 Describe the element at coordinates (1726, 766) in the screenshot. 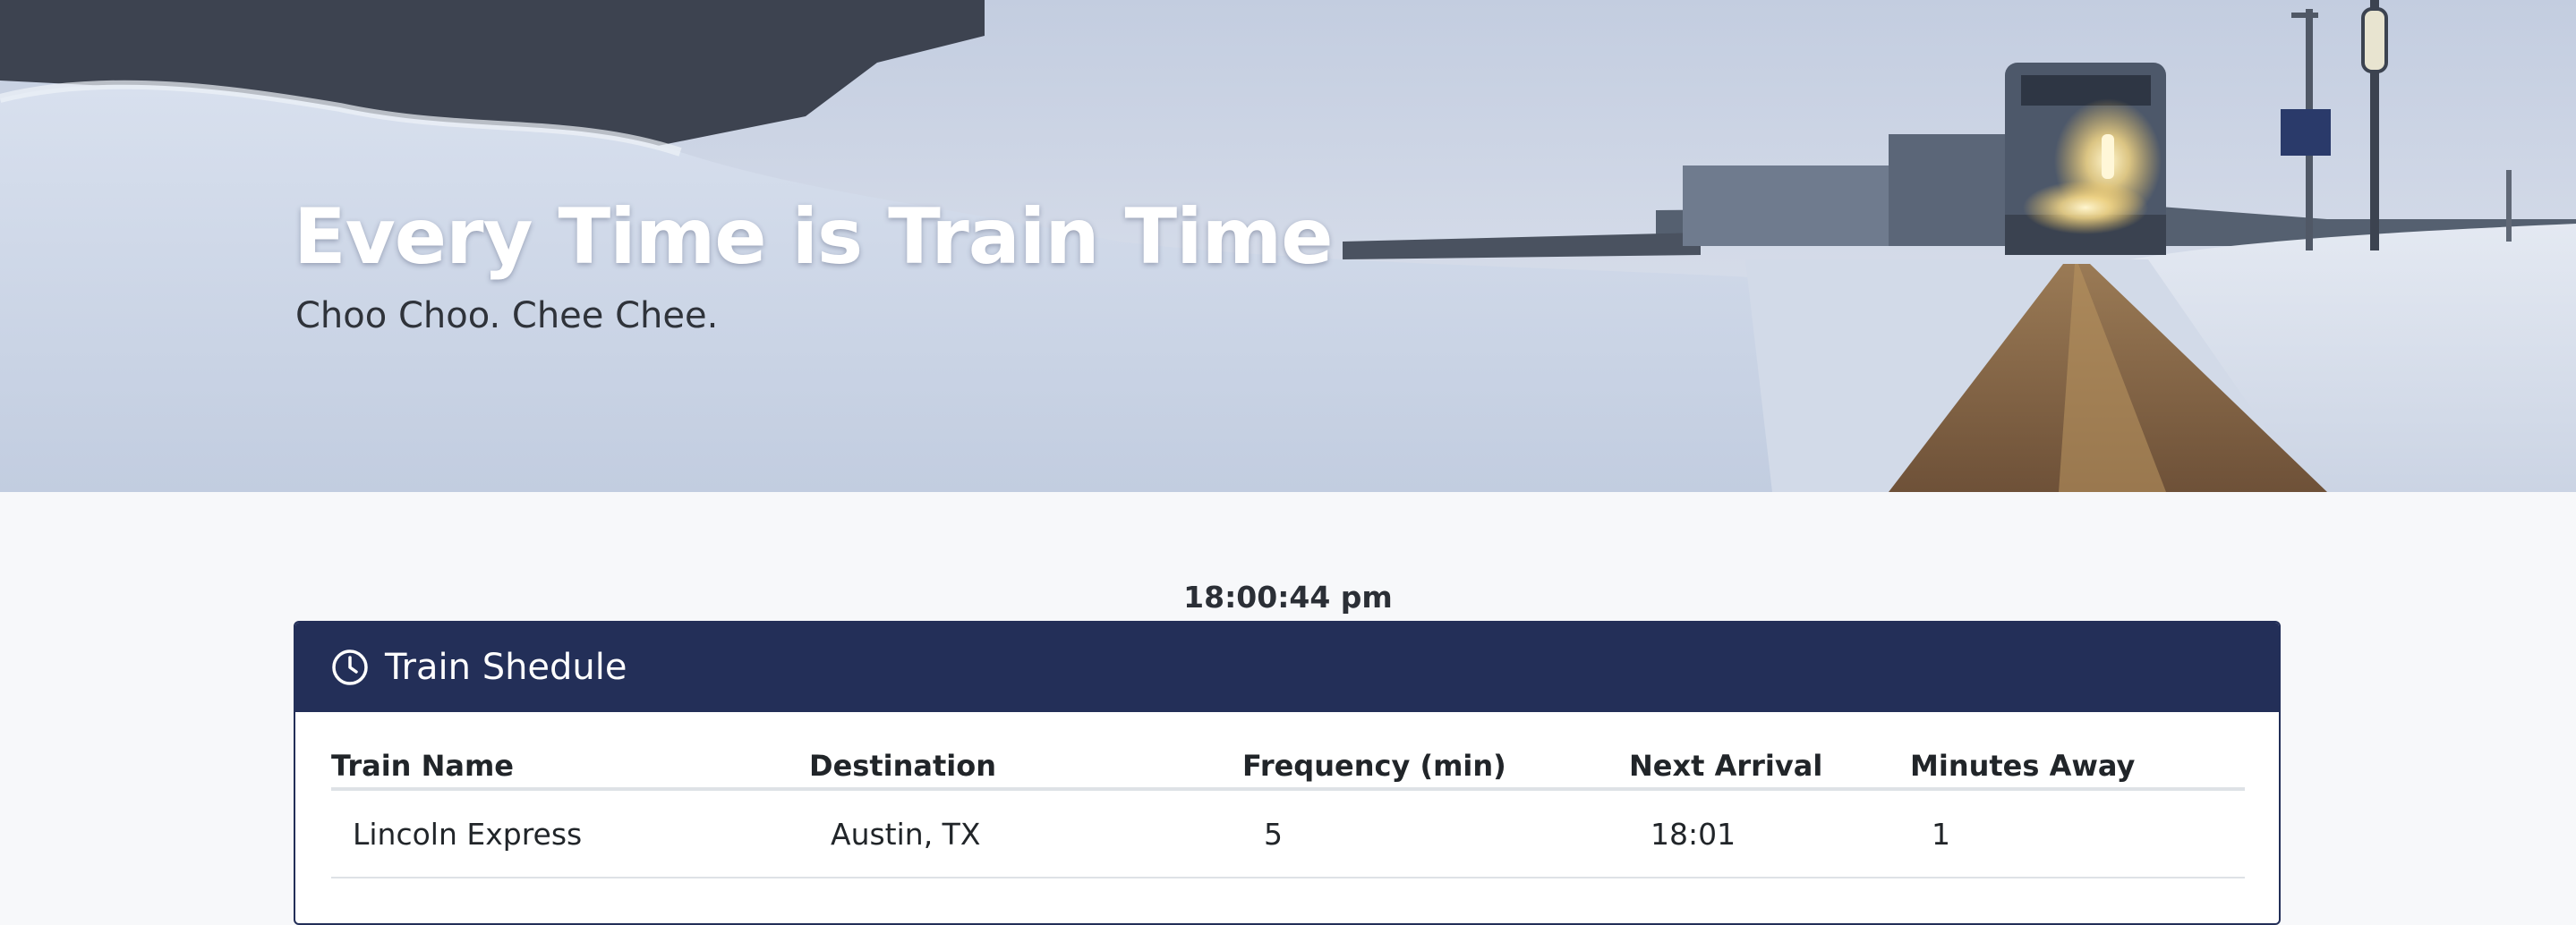

I see `column-header-next-arrival: Next Arrival` at that location.